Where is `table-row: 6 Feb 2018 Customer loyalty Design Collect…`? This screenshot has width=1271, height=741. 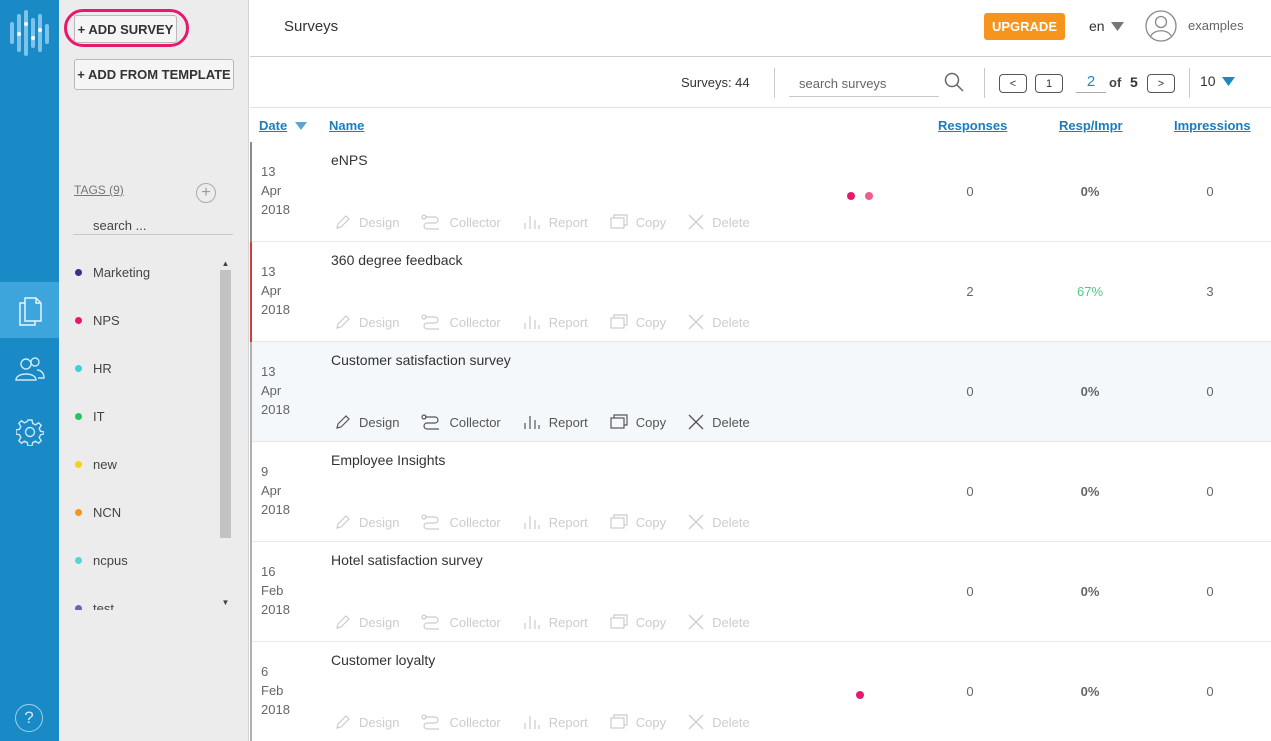 table-row: 6 Feb 2018 Customer loyalty Design Collect… is located at coordinates (760, 691).